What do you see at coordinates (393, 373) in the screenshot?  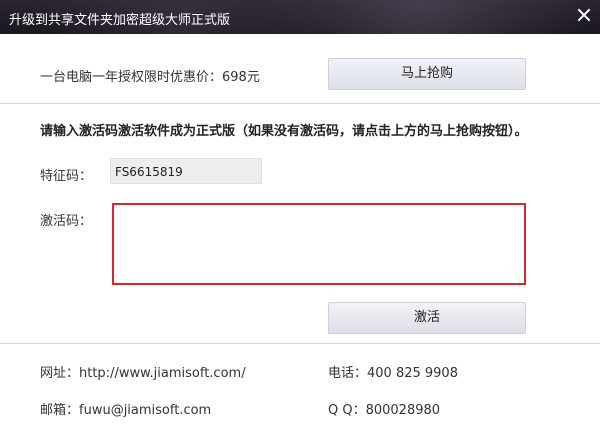 I see `phone-text: 电话：400 825 9908` at bounding box center [393, 373].